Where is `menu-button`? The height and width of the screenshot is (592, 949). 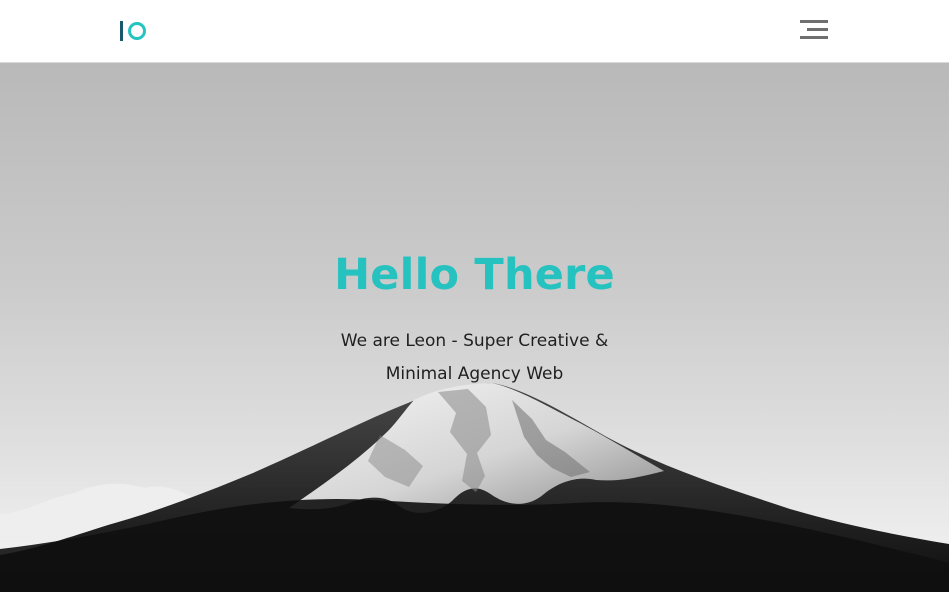 menu-button is located at coordinates (815, 30).